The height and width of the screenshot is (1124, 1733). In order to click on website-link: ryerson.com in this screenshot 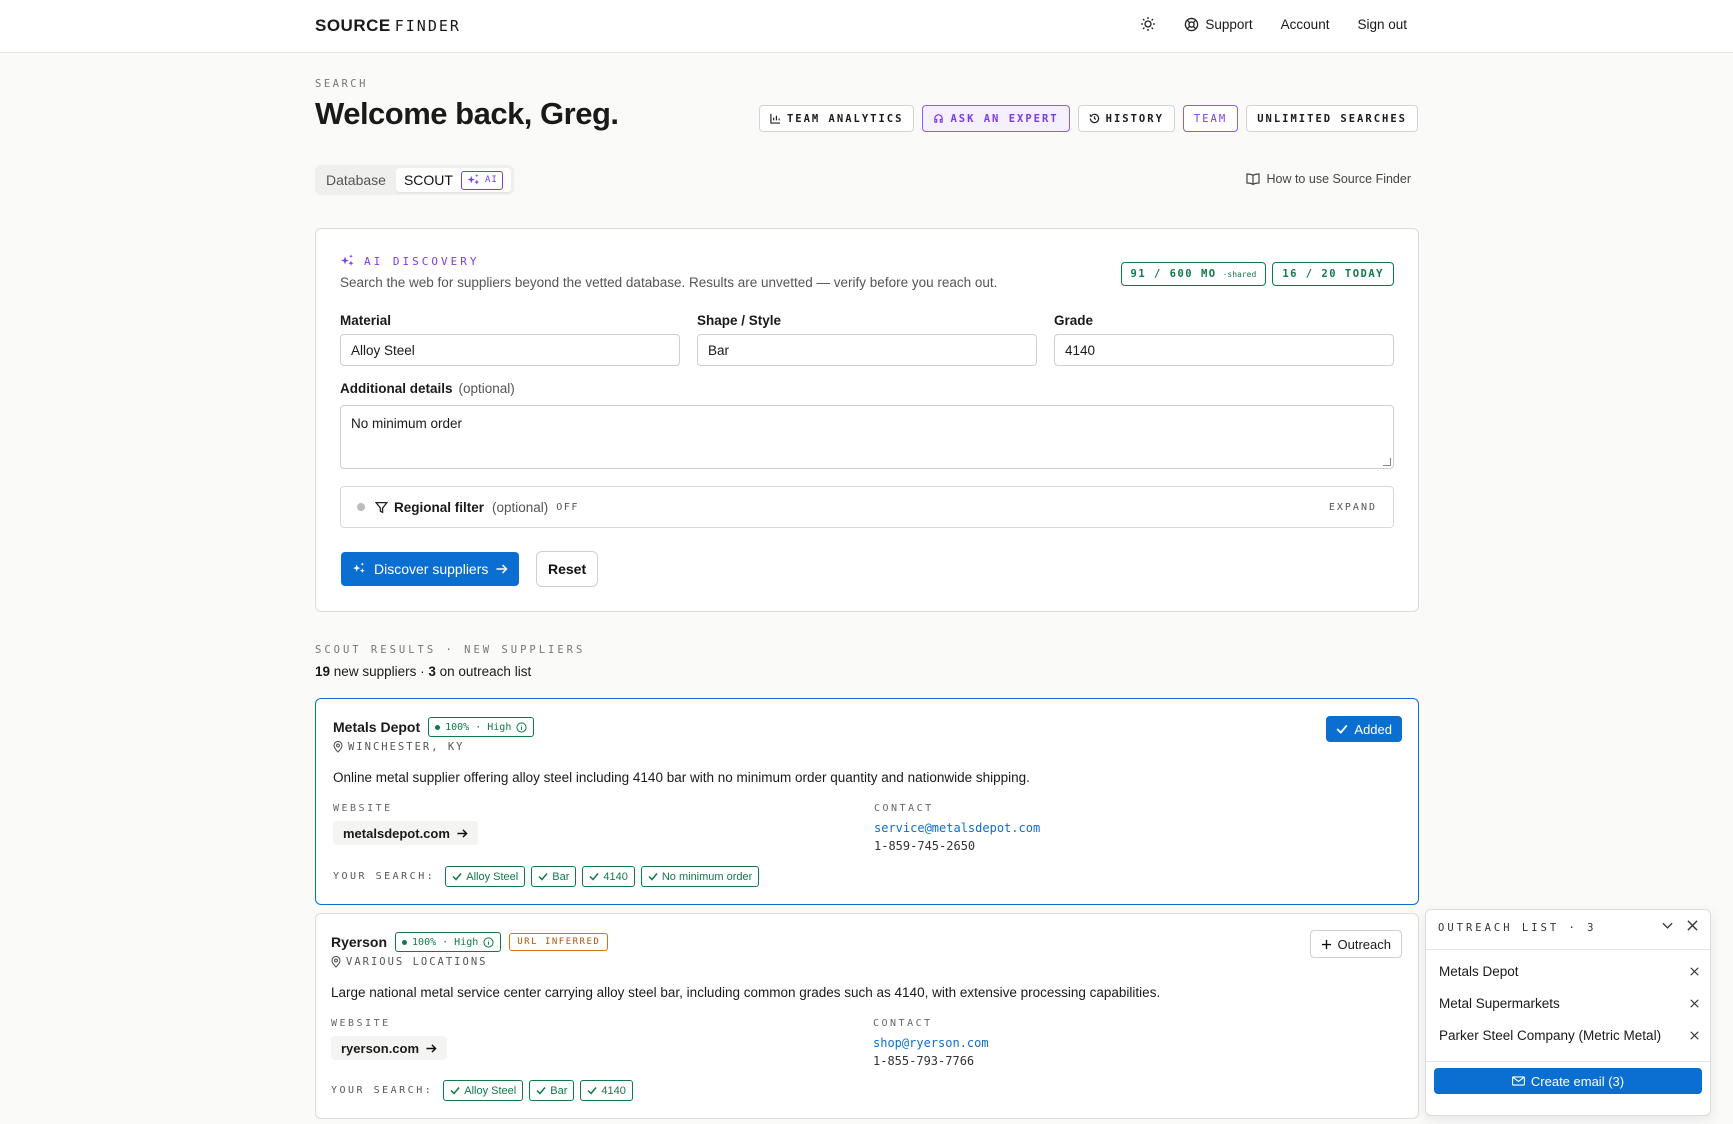, I will do `click(389, 1048)`.